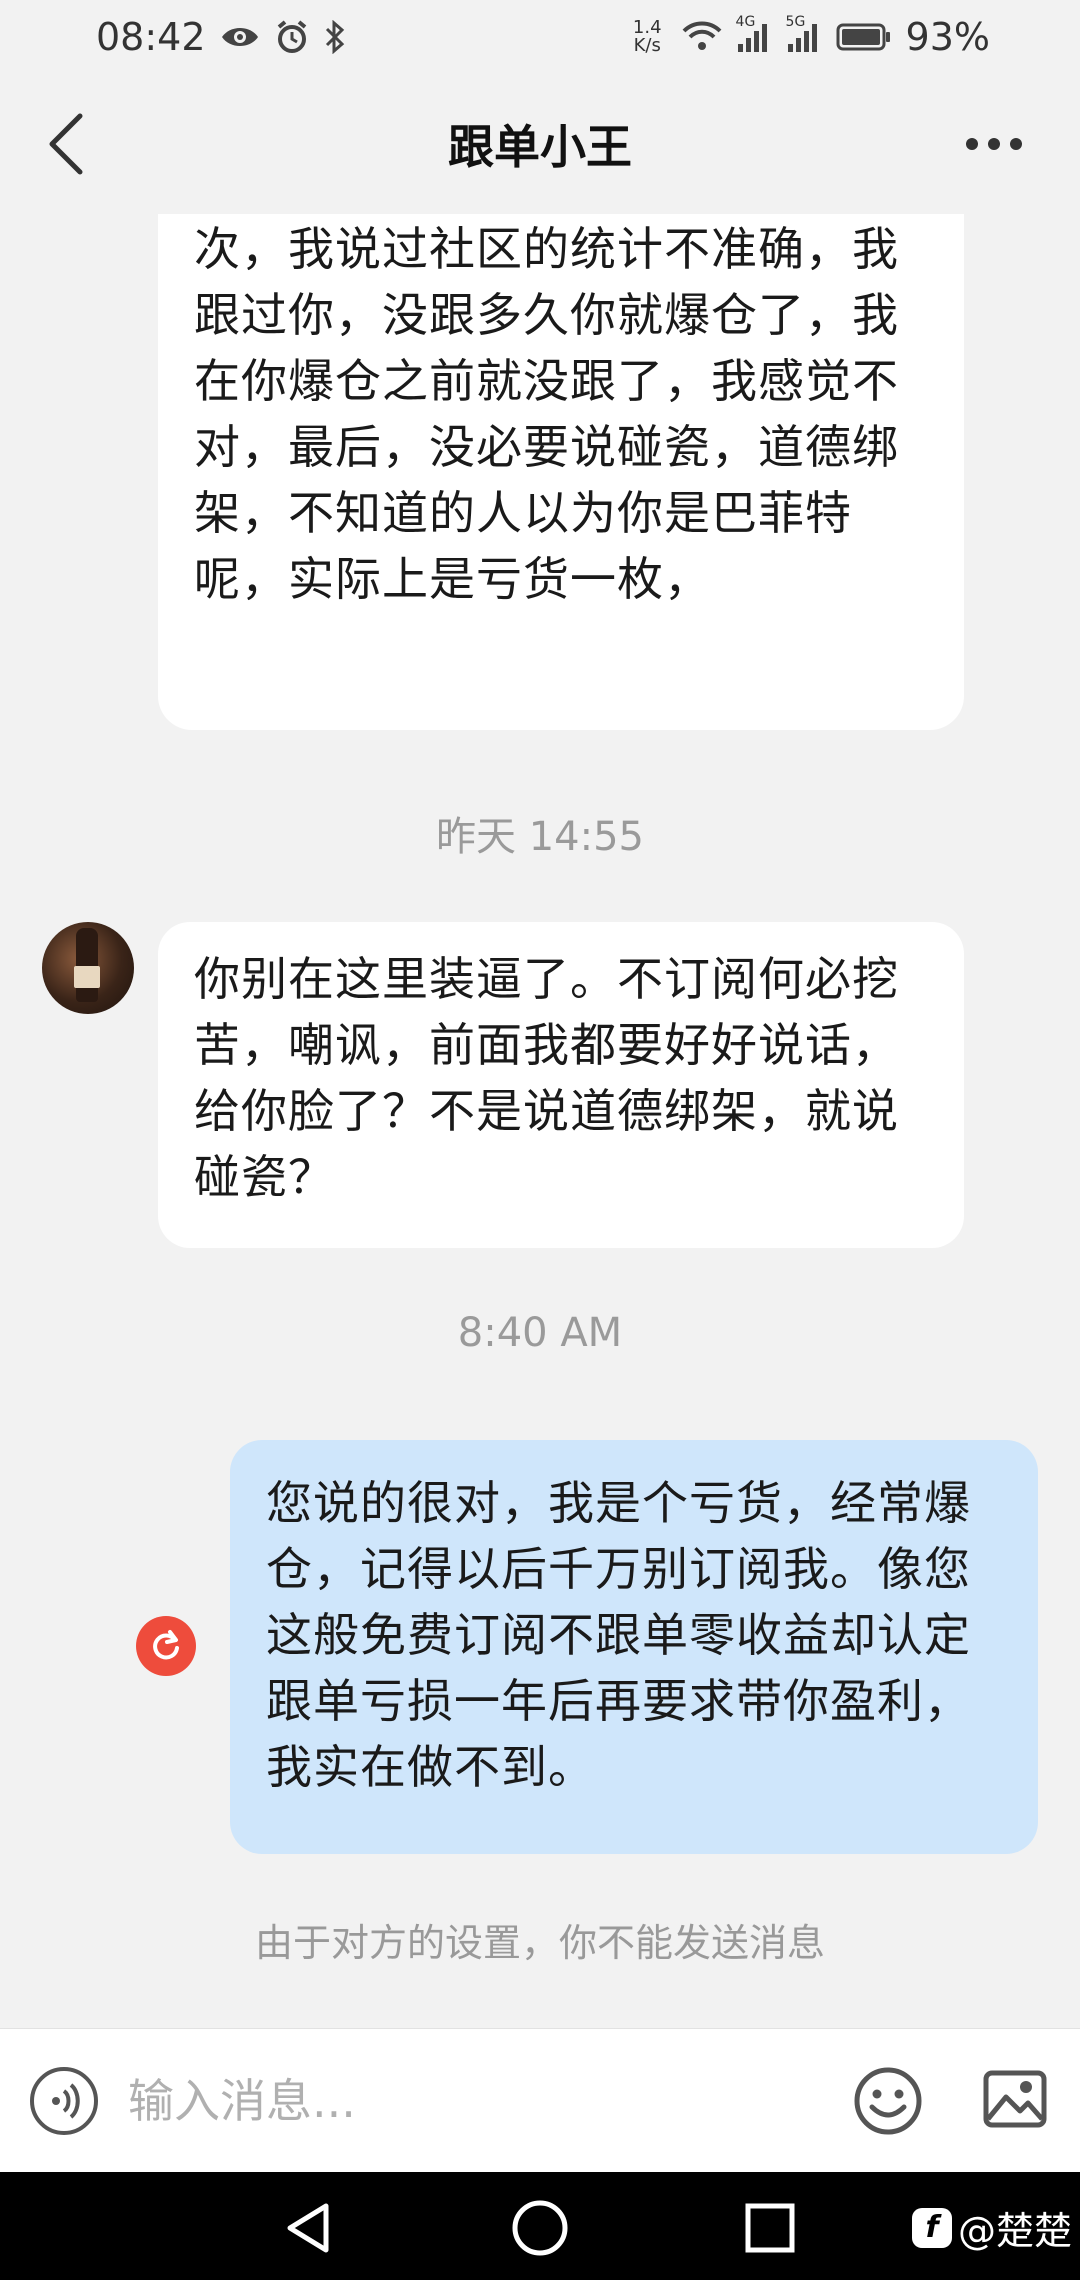  Describe the element at coordinates (335, 37) in the screenshot. I see `bluetooth-icon` at that location.